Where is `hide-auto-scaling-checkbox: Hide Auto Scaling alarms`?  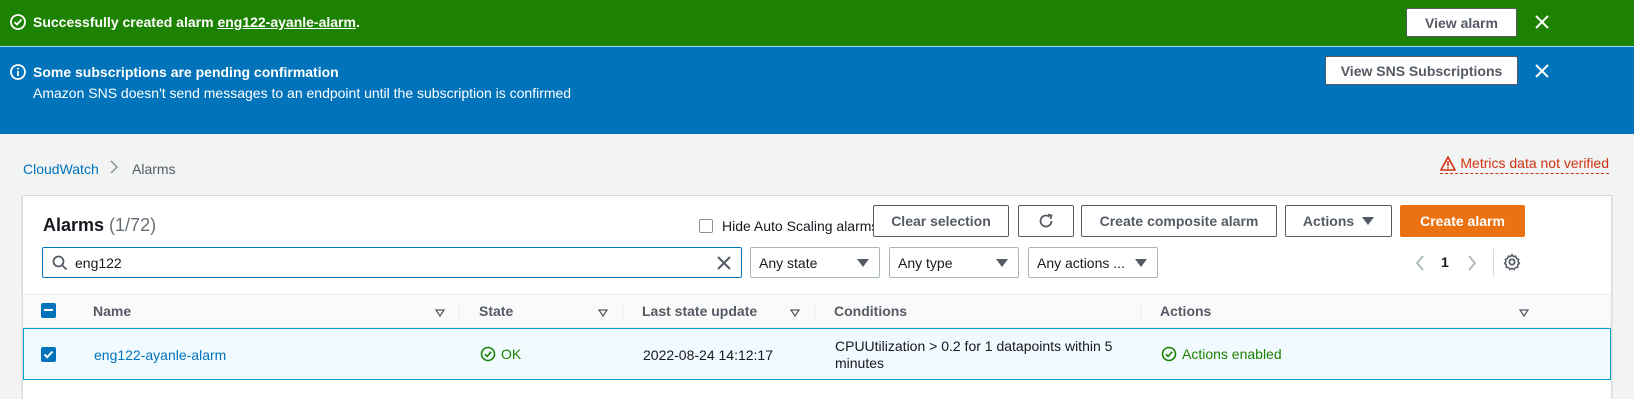 hide-auto-scaling-checkbox: Hide Auto Scaling alarms is located at coordinates (788, 226).